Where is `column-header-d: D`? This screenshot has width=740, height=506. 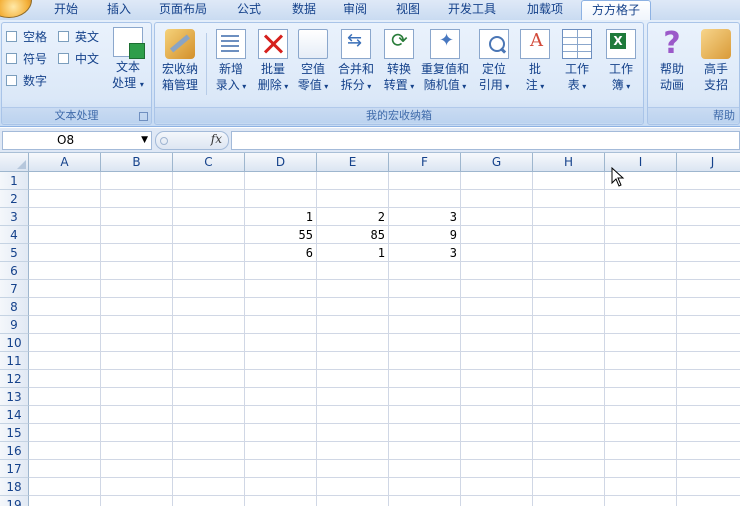
column-header-d: D is located at coordinates (281, 162).